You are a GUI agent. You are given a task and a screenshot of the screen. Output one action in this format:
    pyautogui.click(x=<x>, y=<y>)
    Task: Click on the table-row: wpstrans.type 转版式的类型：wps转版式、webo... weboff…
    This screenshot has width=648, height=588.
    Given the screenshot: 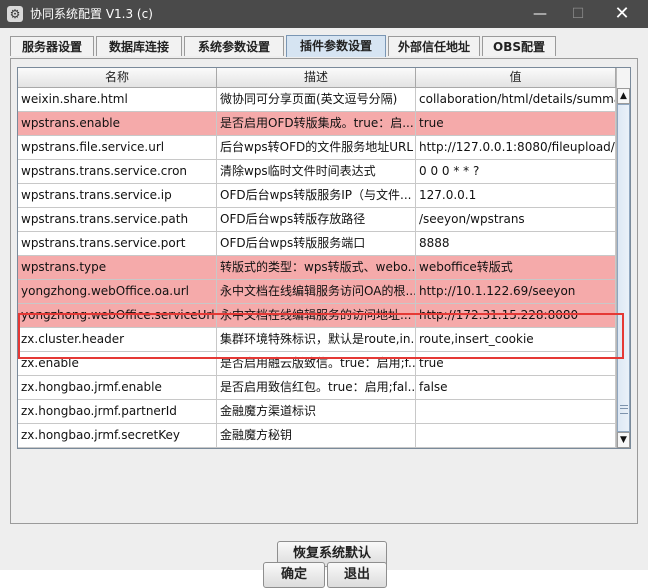 What is the action you would take?
    pyautogui.click(x=317, y=268)
    